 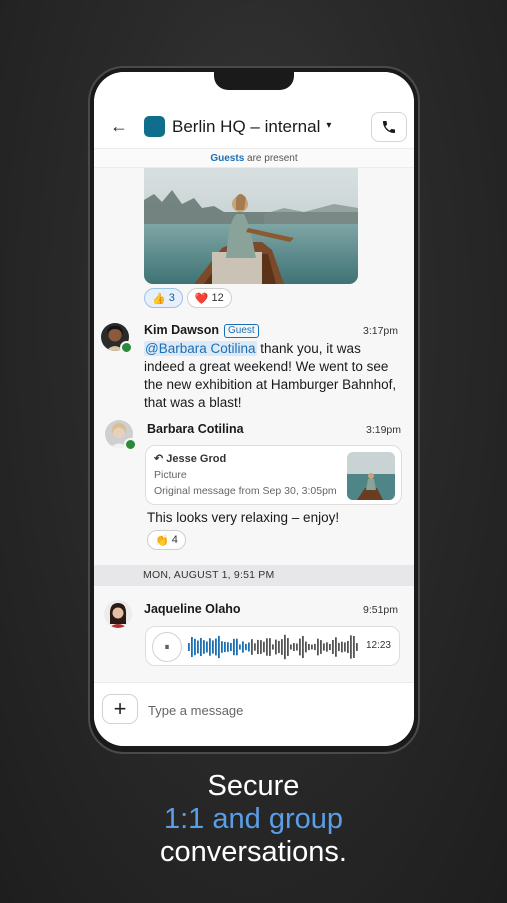 I want to click on phone-icon, so click(x=389, y=127).